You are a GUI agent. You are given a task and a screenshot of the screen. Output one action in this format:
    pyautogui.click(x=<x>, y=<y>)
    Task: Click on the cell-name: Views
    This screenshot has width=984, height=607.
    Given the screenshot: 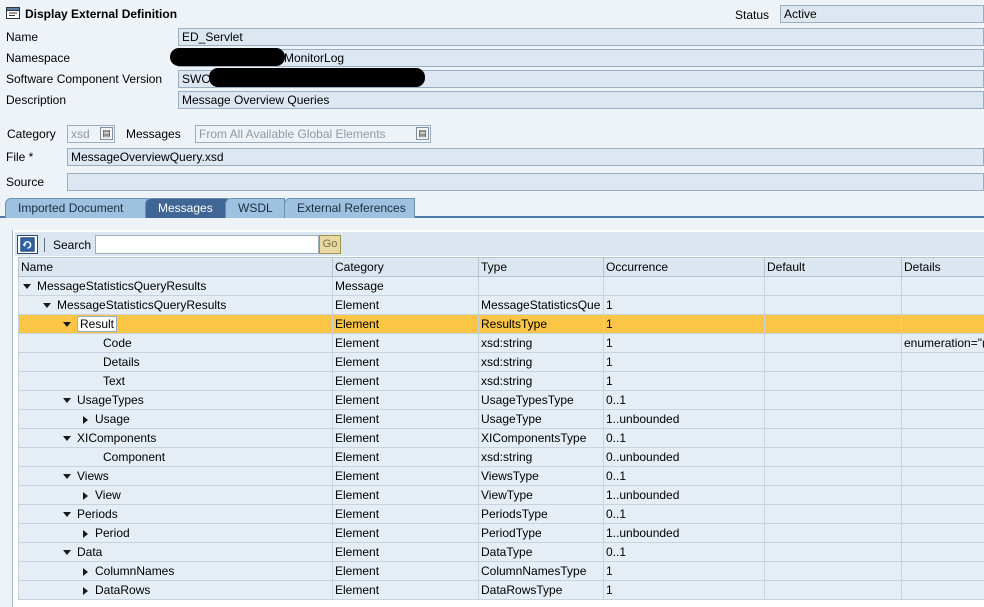 What is the action you would take?
    pyautogui.click(x=175, y=476)
    